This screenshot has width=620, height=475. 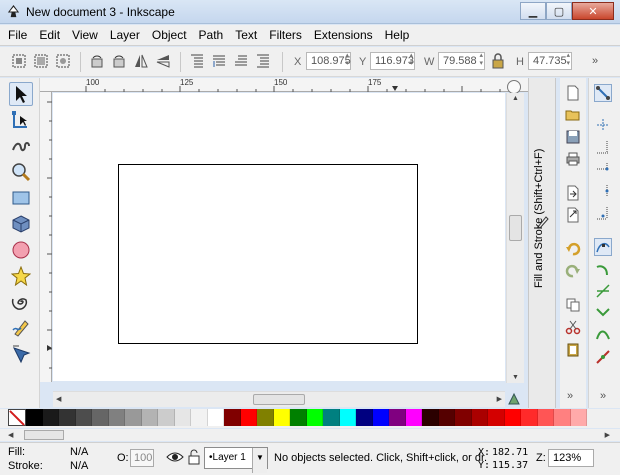 I want to click on lower-icon, so click(x=241, y=61).